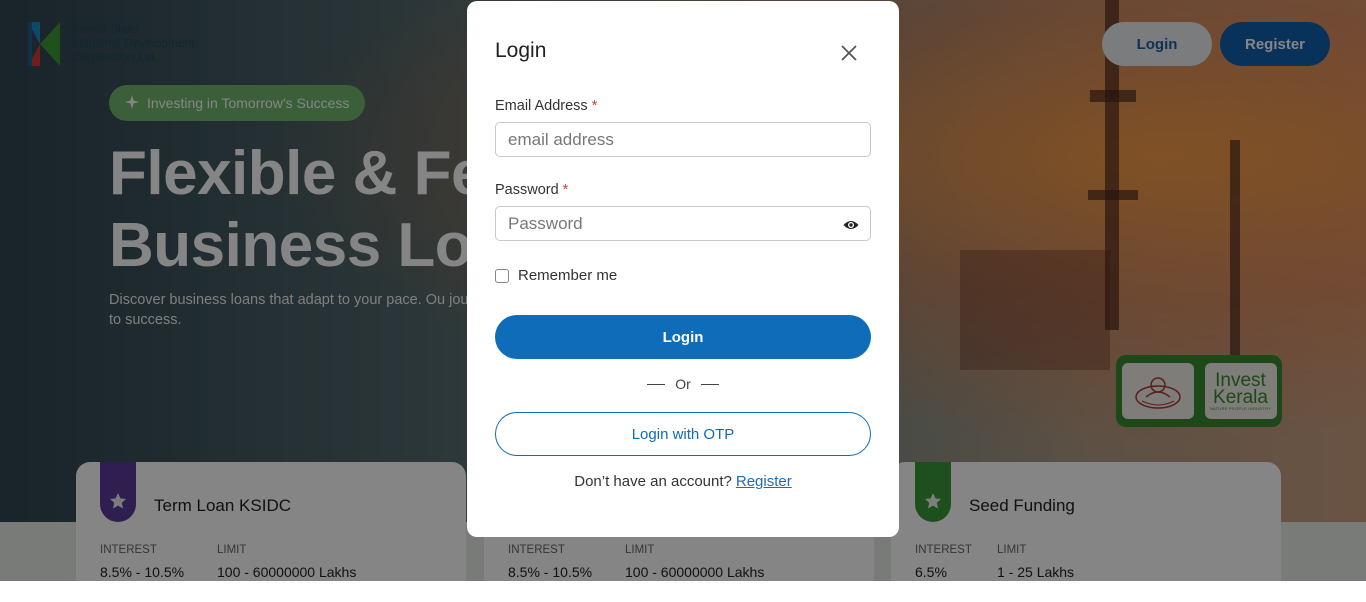 The height and width of the screenshot is (602, 1366). What do you see at coordinates (568, 275) in the screenshot?
I see `remember-me-label: Remember me` at bounding box center [568, 275].